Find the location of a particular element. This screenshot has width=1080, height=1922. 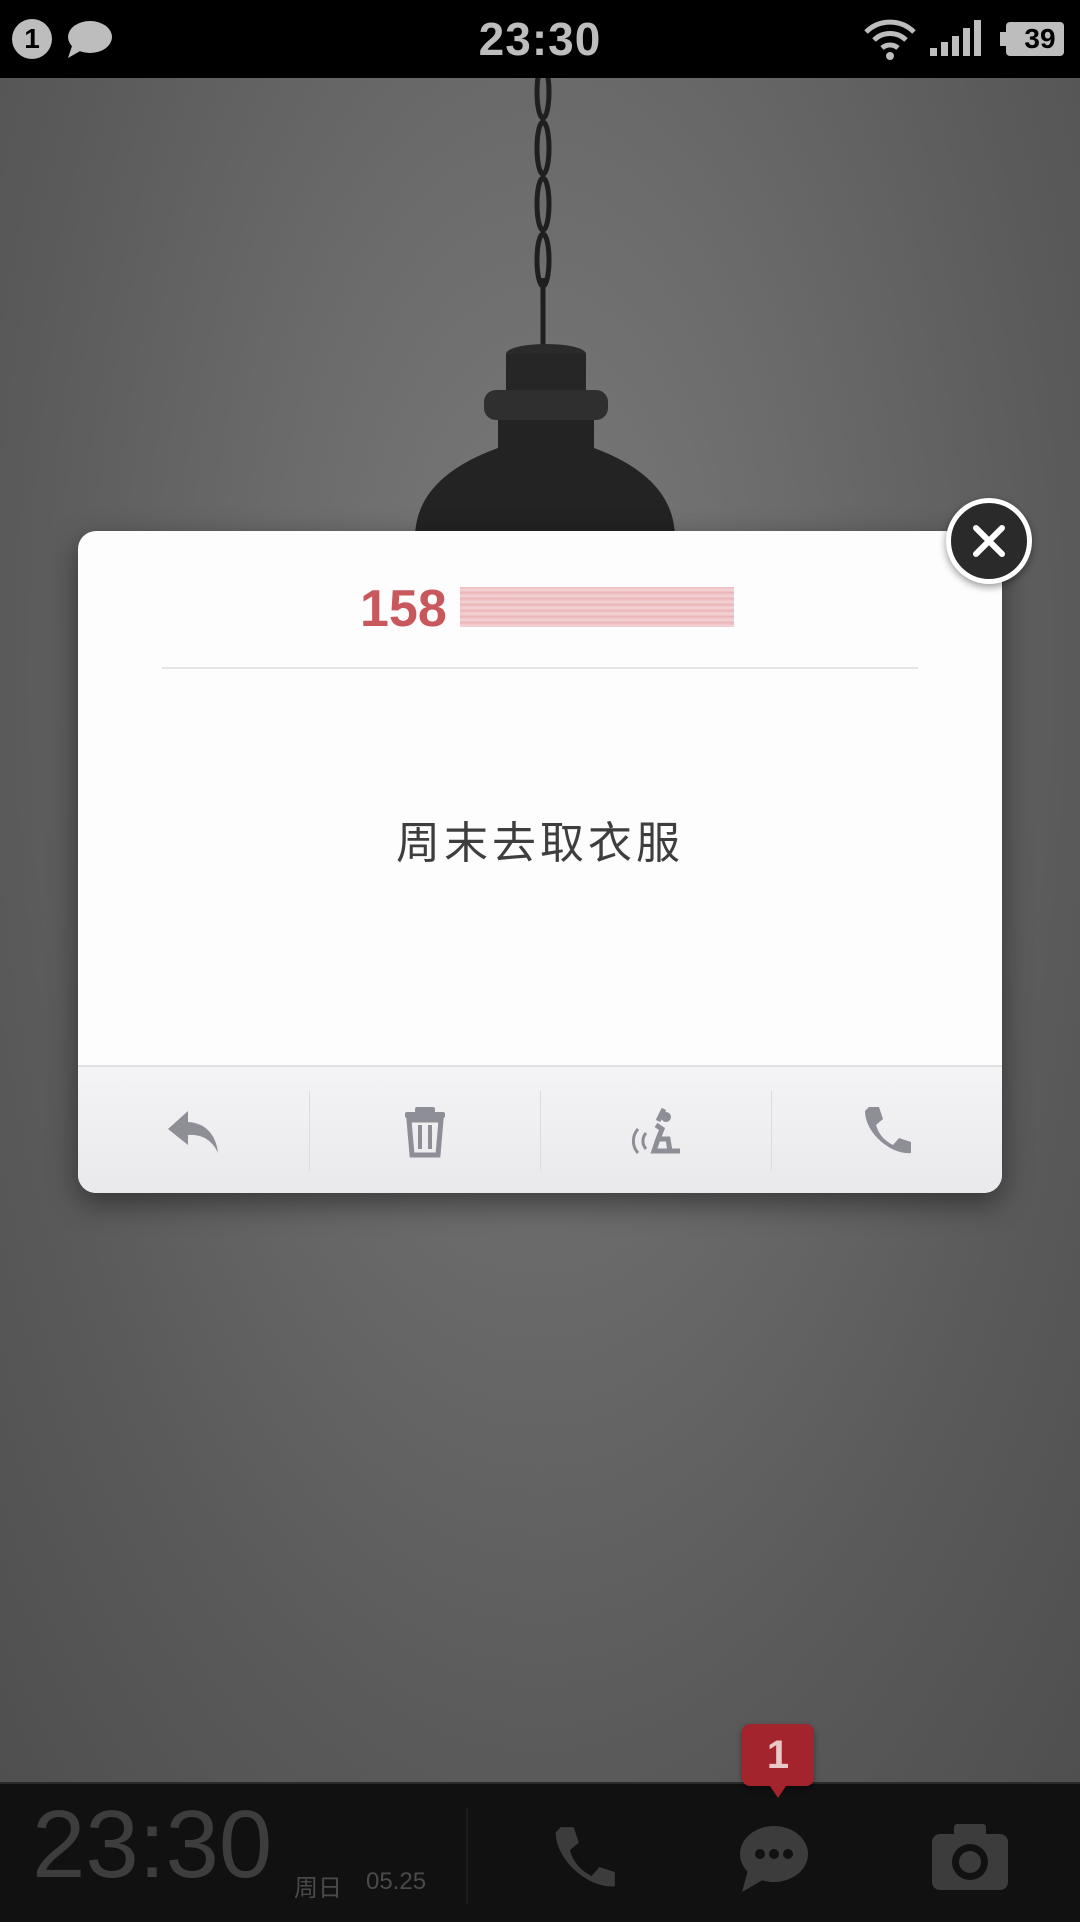

close-icon is located at coordinates (989, 541).